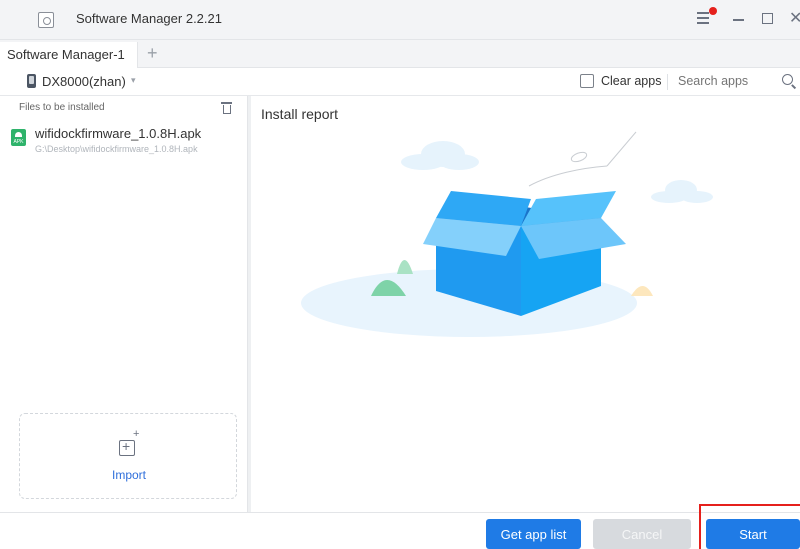 This screenshot has height=549, width=800. I want to click on add-tab-button: +, so click(152, 53).